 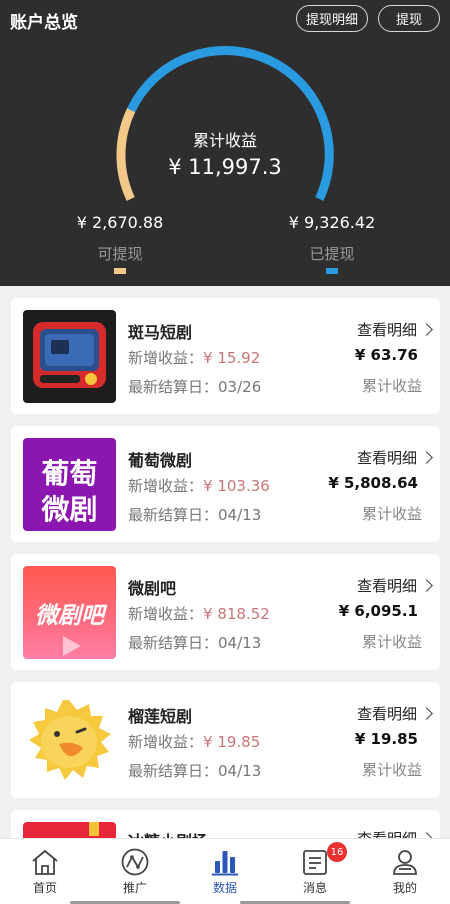 What do you see at coordinates (224, 140) in the screenshot?
I see `total-earnings-label: 累计收益` at bounding box center [224, 140].